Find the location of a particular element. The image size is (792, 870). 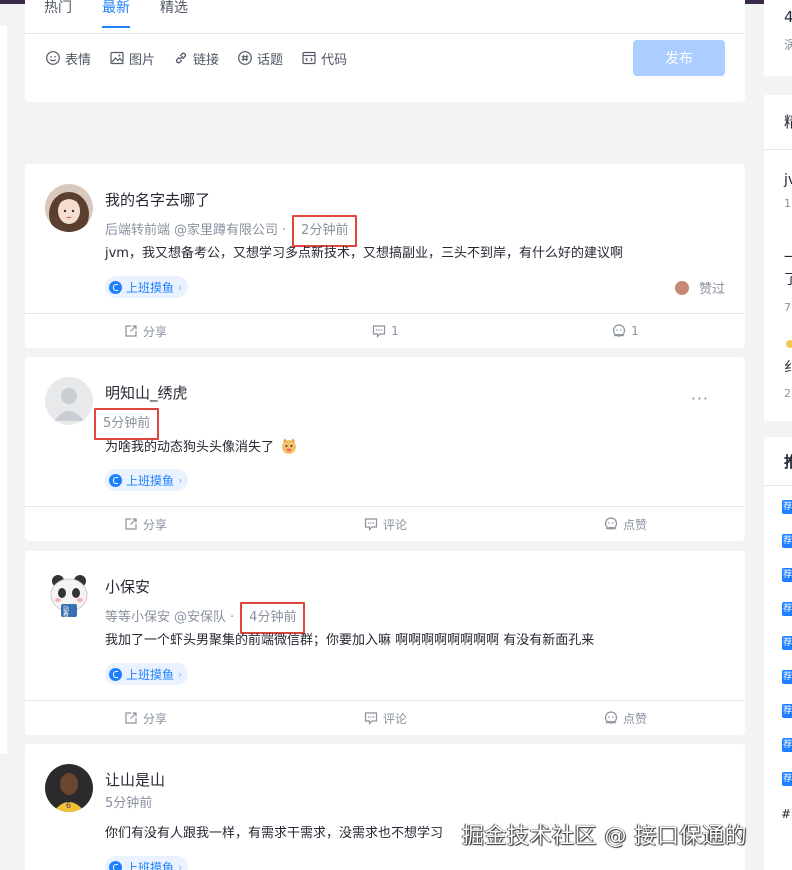

emoji-label: 表情 is located at coordinates (78, 60).